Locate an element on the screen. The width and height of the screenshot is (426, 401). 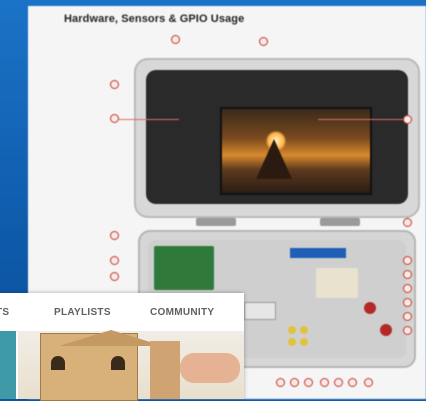
document-title: Hardware, Sensors & GPIO Usage is located at coordinates (154, 19).